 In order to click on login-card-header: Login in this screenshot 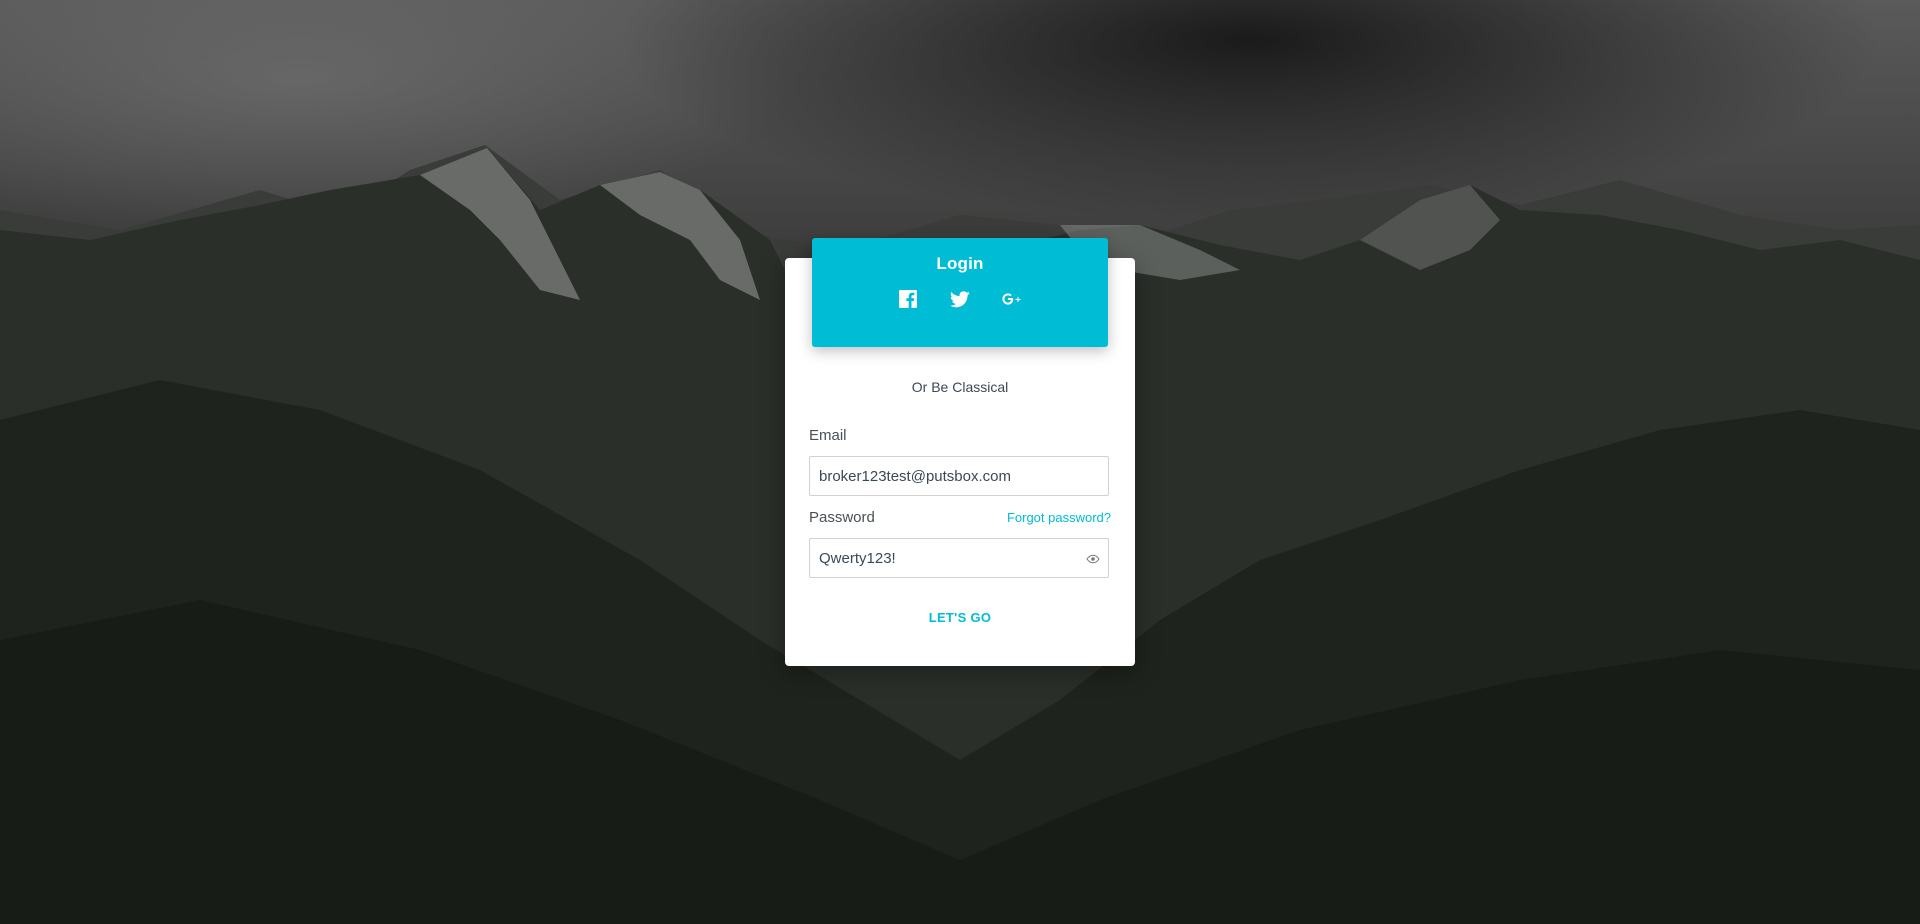, I will do `click(960, 292)`.